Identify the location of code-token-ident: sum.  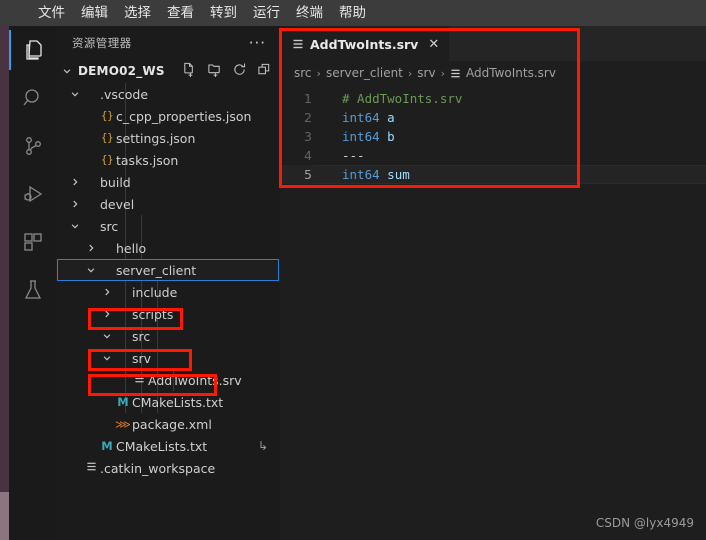
(398, 174).